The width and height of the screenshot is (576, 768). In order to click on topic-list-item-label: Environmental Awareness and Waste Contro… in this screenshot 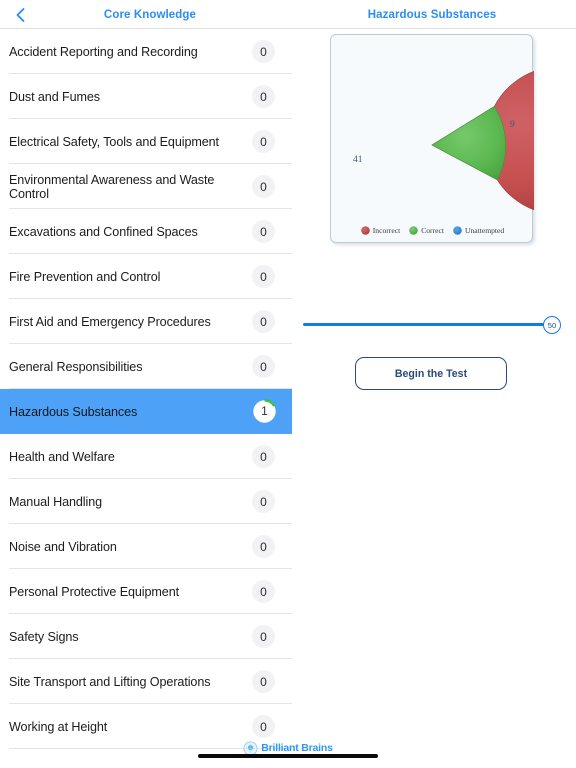, I will do `click(112, 186)`.